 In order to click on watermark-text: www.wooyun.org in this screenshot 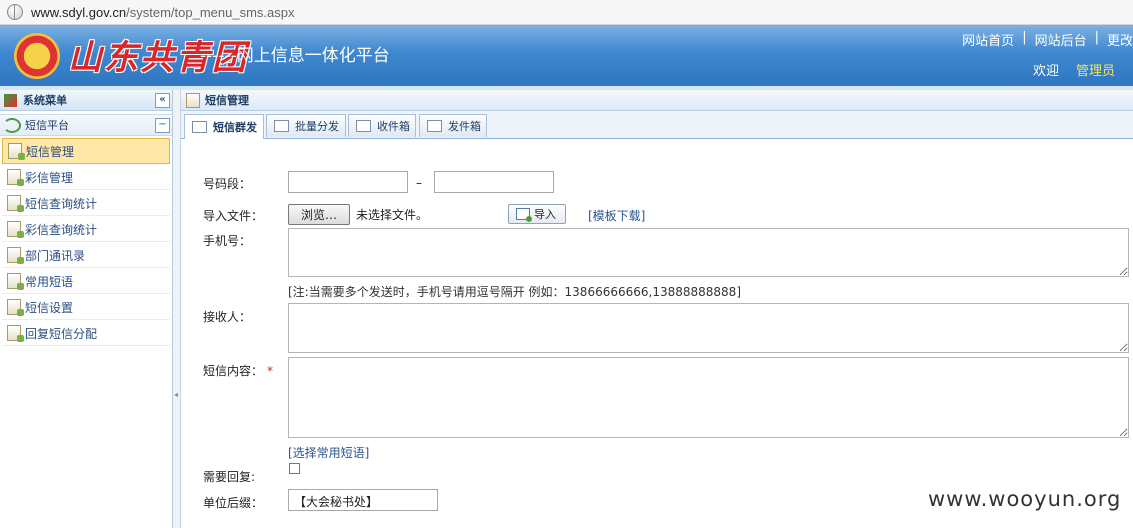, I will do `click(1025, 499)`.